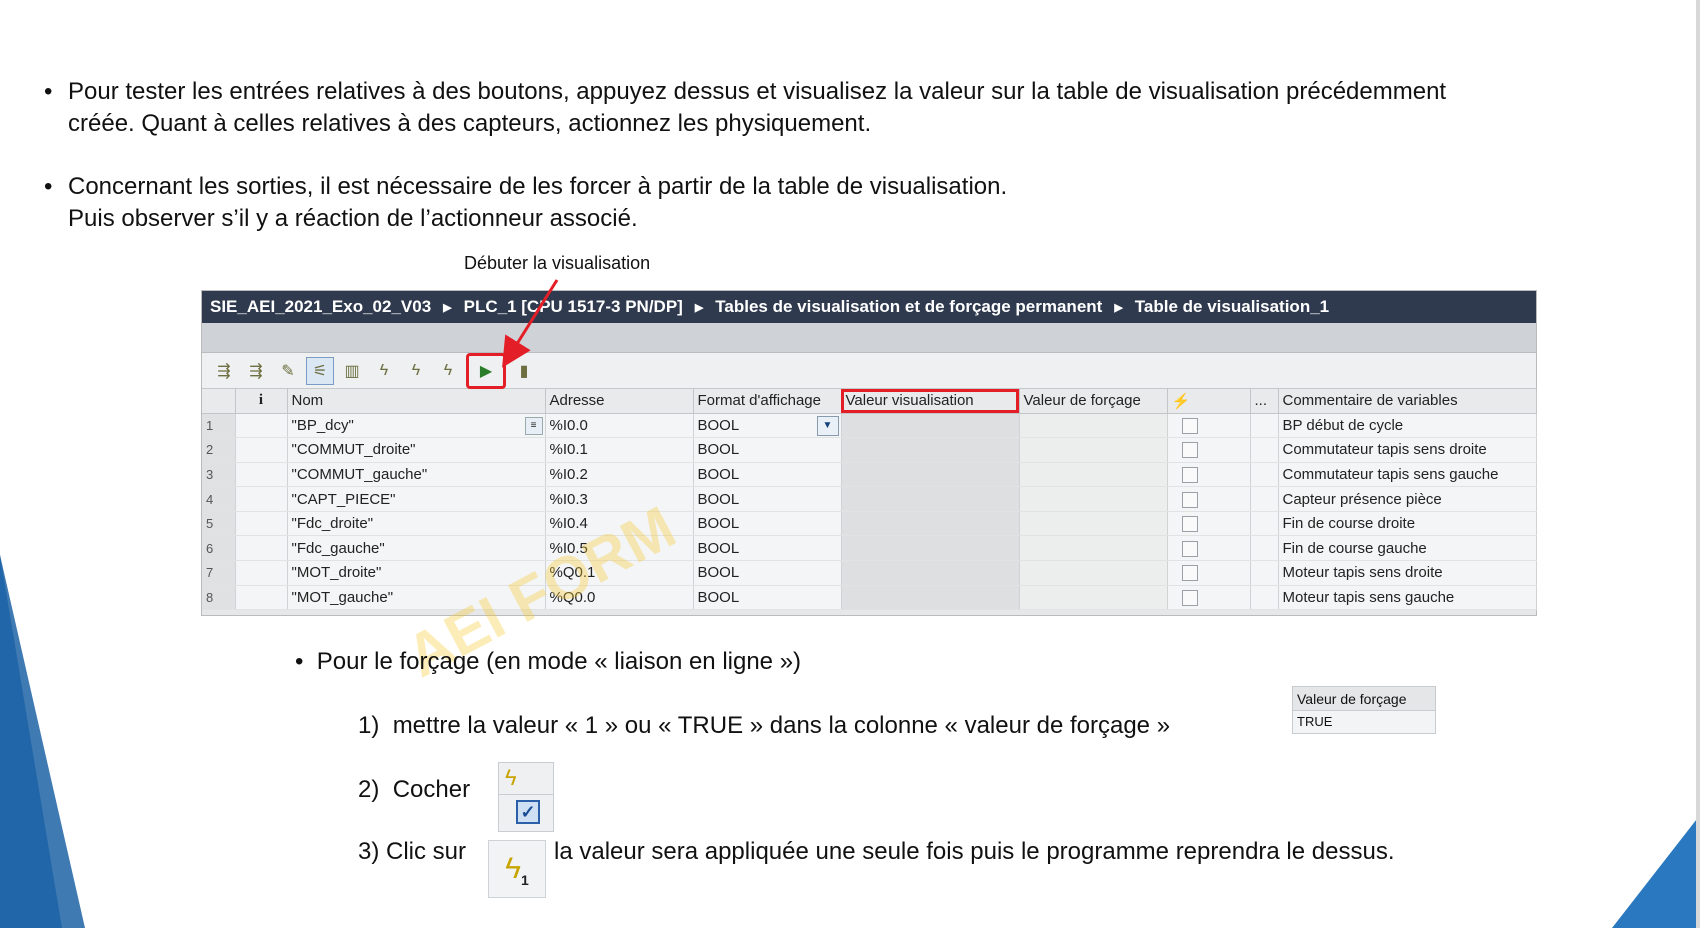  Describe the element at coordinates (1407, 475) in the screenshot. I see `comment-cell: Commutateur tapis sens gauche` at that location.